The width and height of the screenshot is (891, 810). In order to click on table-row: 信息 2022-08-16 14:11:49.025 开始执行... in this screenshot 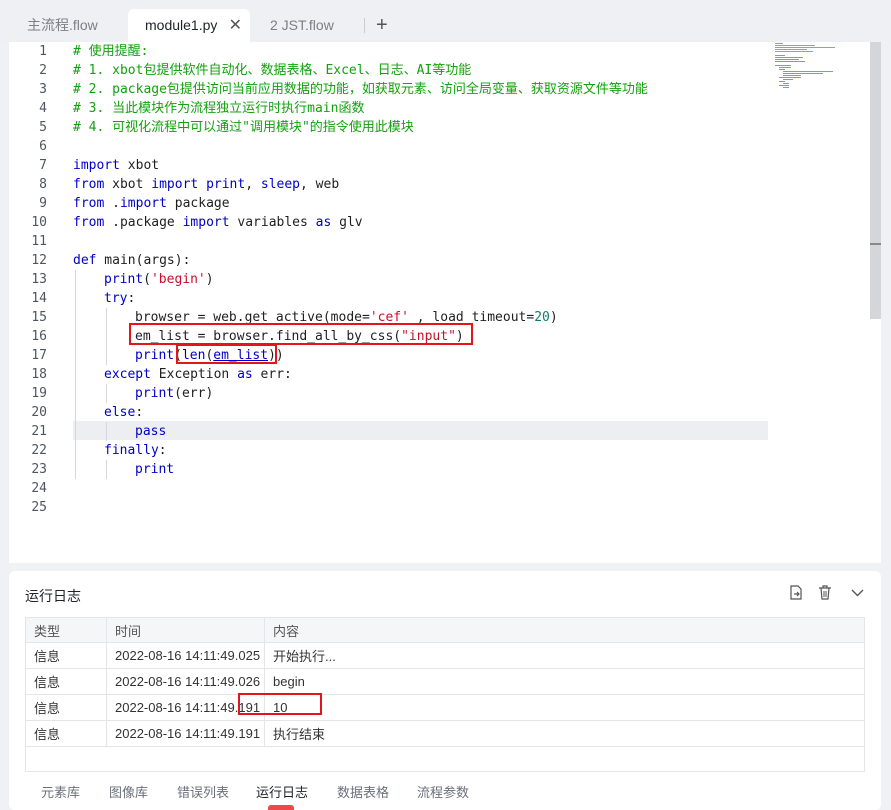, I will do `click(445, 655)`.